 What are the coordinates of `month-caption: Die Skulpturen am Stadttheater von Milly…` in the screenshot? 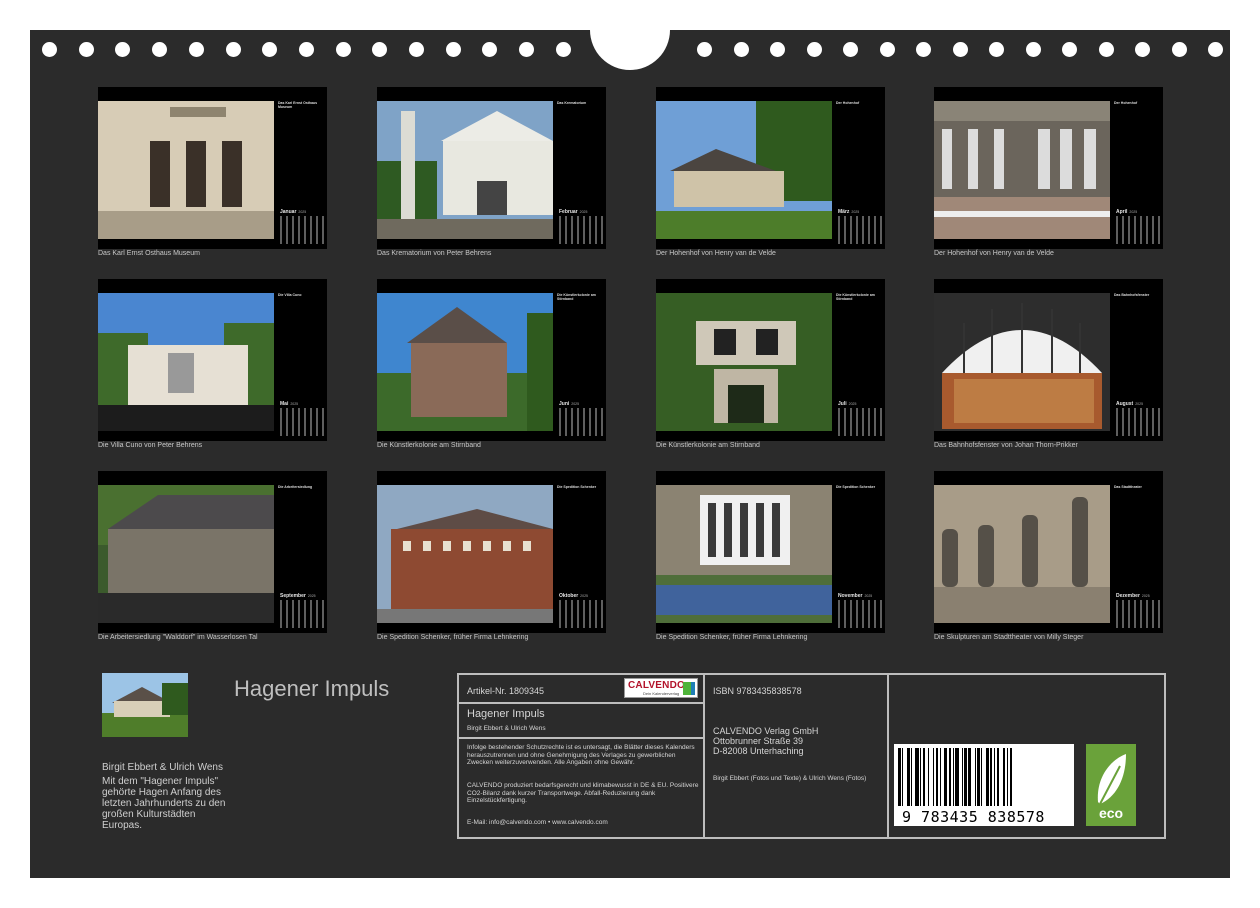 It's located at (1009, 637).